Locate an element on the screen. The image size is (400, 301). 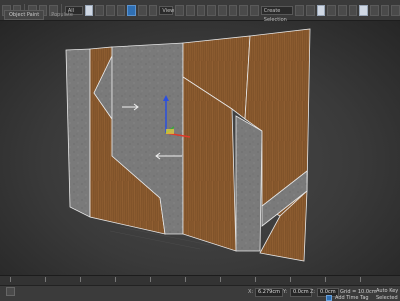
rendered-frame-window-icon is located at coordinates (385, 10).